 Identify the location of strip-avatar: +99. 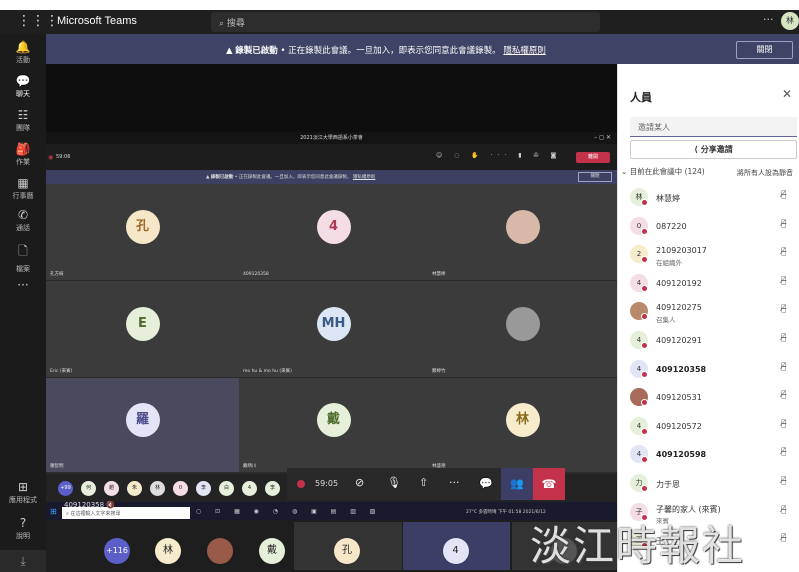
(65, 488).